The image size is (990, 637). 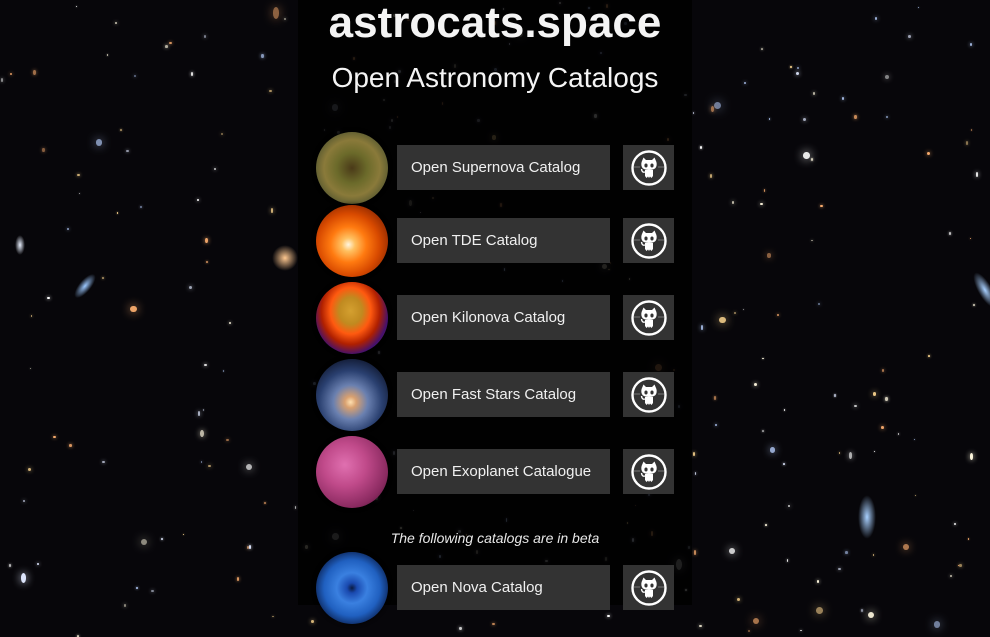 I want to click on catalog-row-kilonova: Open Kilonova Catalog, so click(x=496, y=318).